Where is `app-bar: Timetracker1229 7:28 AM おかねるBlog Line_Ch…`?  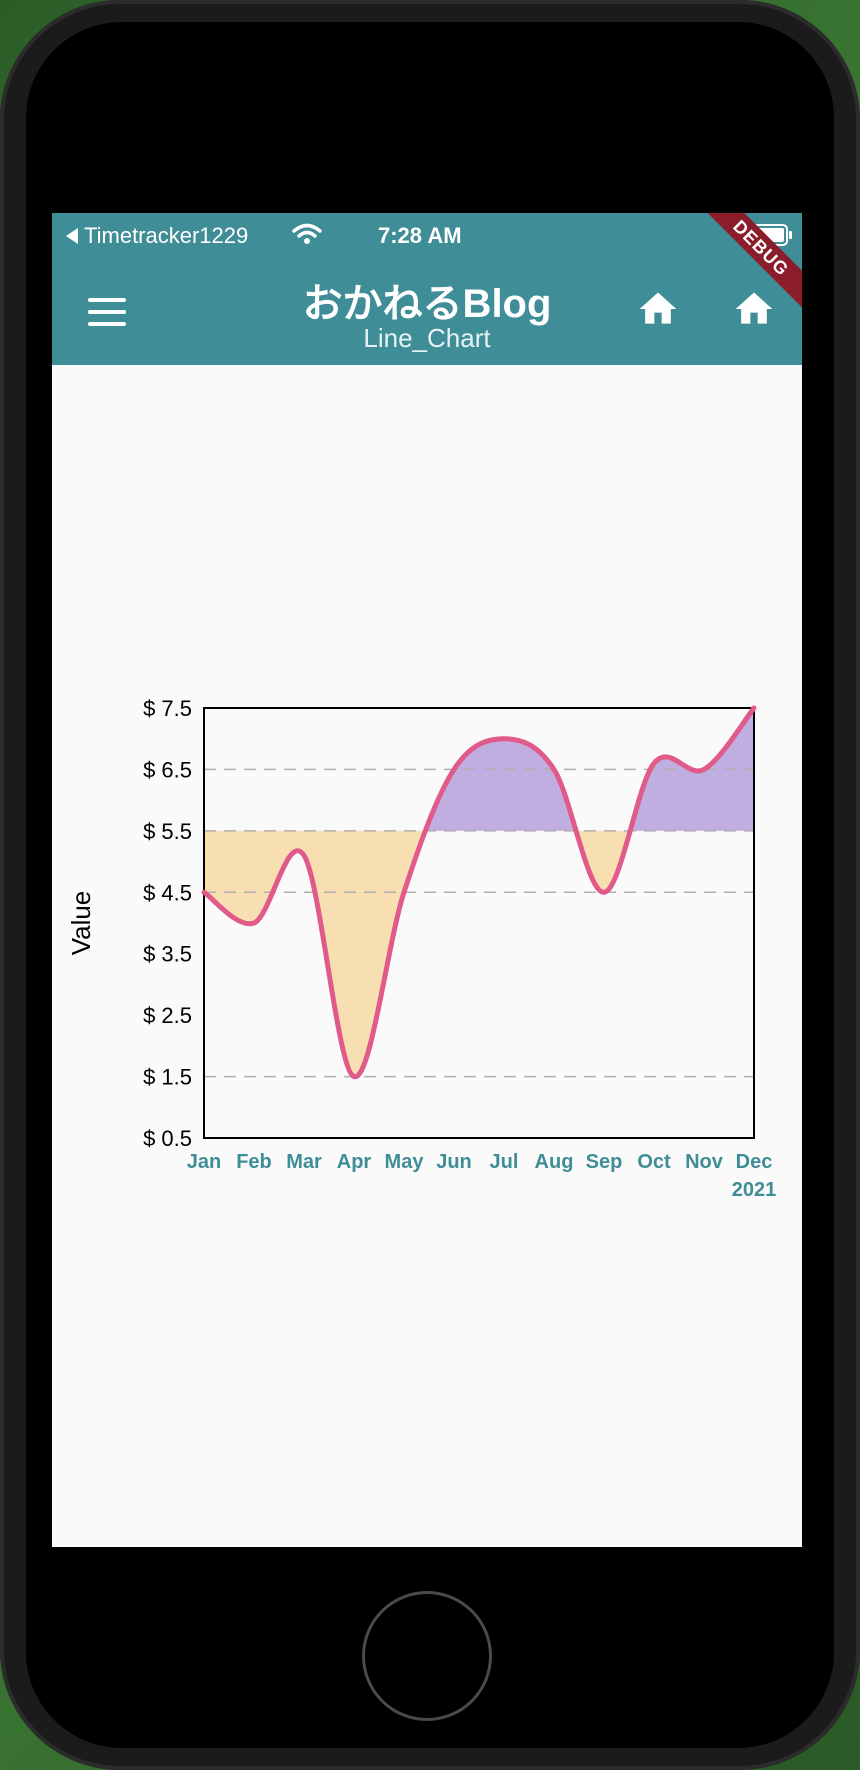 app-bar: Timetracker1229 7:28 AM おかねるBlog Line_Ch… is located at coordinates (427, 289).